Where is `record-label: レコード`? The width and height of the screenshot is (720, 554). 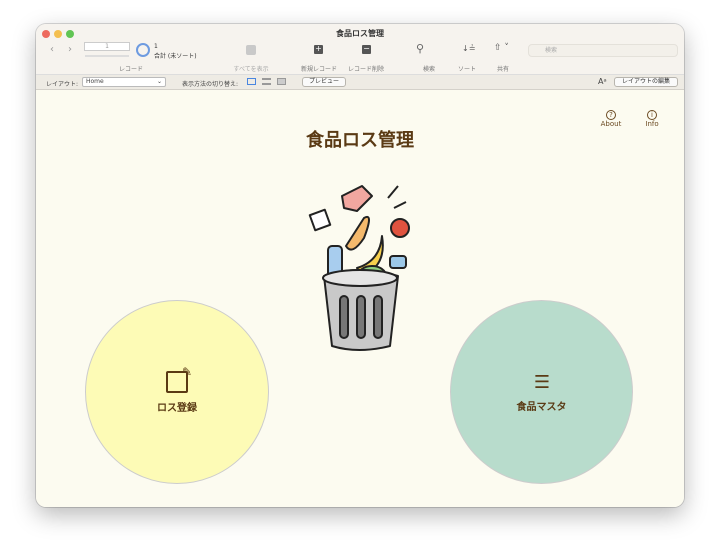 record-label: レコード is located at coordinates (130, 69).